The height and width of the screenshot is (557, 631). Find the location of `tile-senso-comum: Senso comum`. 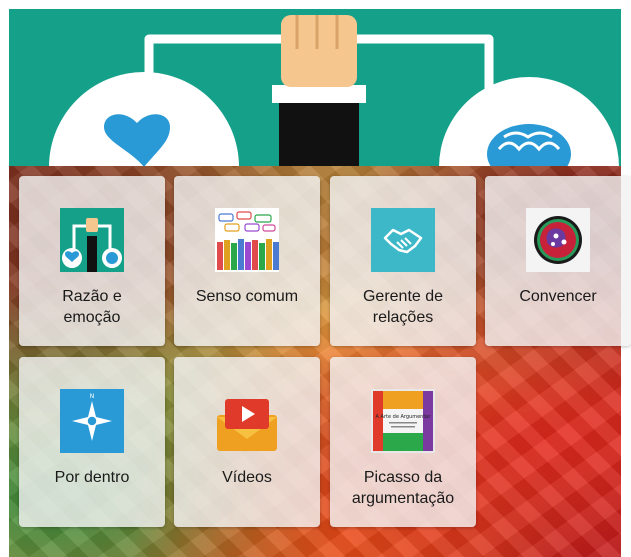

tile-senso-comum: Senso comum is located at coordinates (247, 261).